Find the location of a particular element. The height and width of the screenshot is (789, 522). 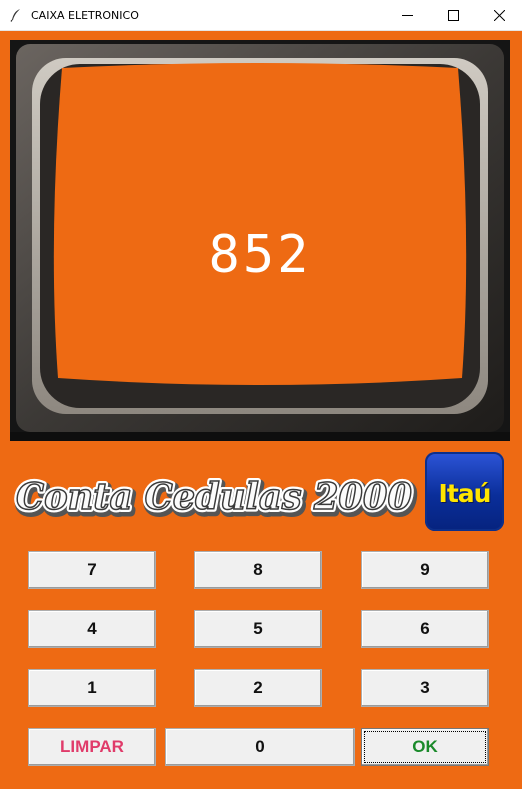

window-controls is located at coordinates (453, 15).